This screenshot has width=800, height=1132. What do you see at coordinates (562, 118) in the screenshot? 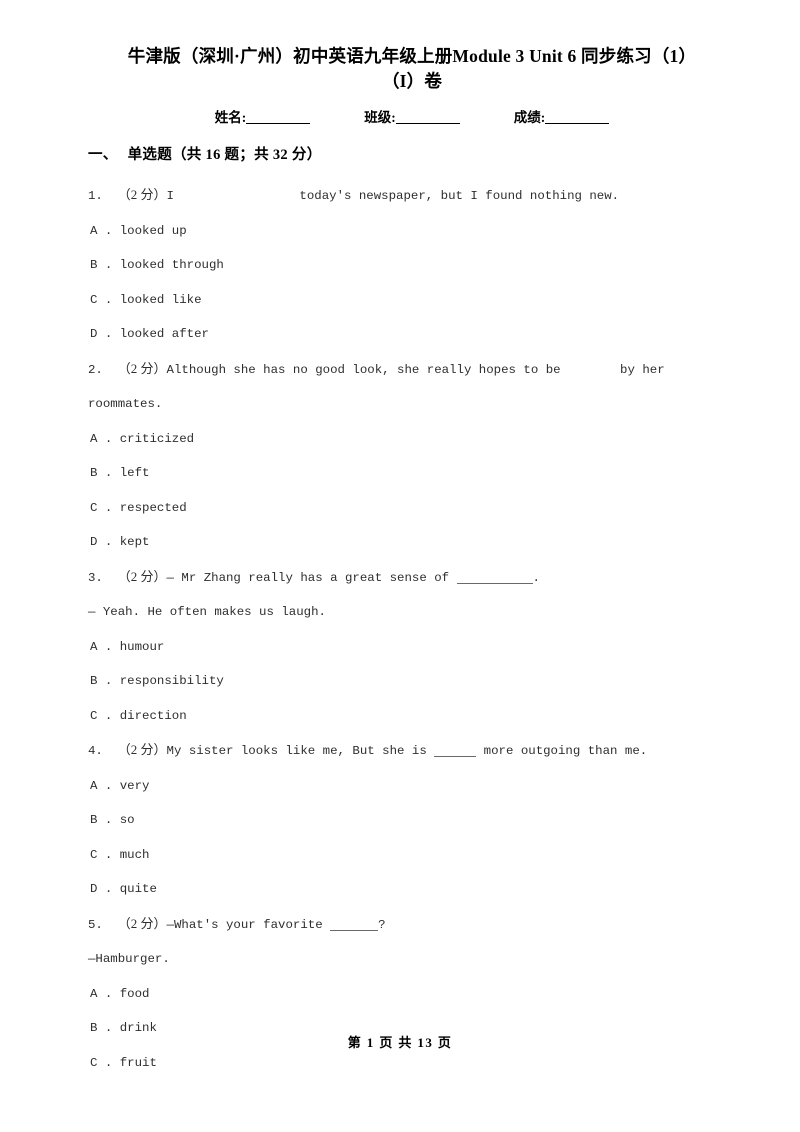
I see `student-score-field: 成绩:` at bounding box center [562, 118].